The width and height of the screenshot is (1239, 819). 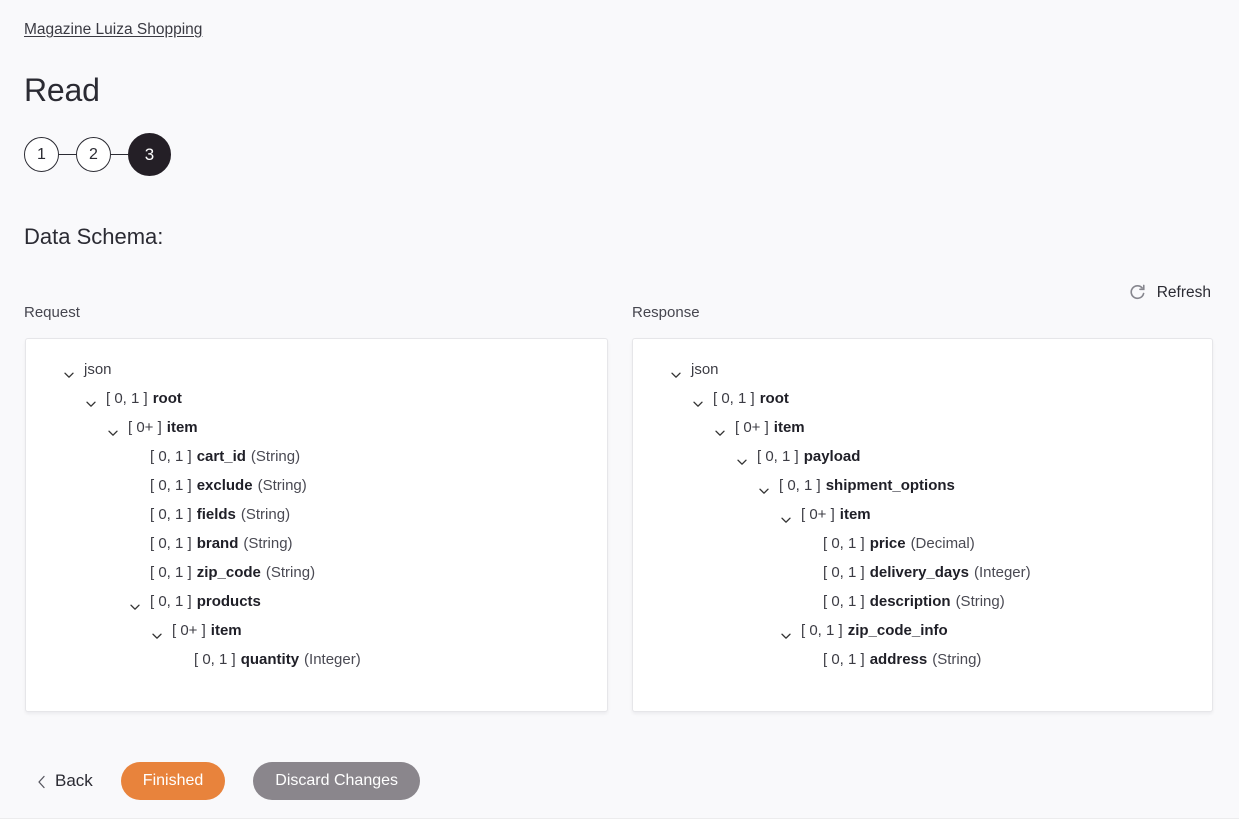 I want to click on field-name: address, so click(x=898, y=659).